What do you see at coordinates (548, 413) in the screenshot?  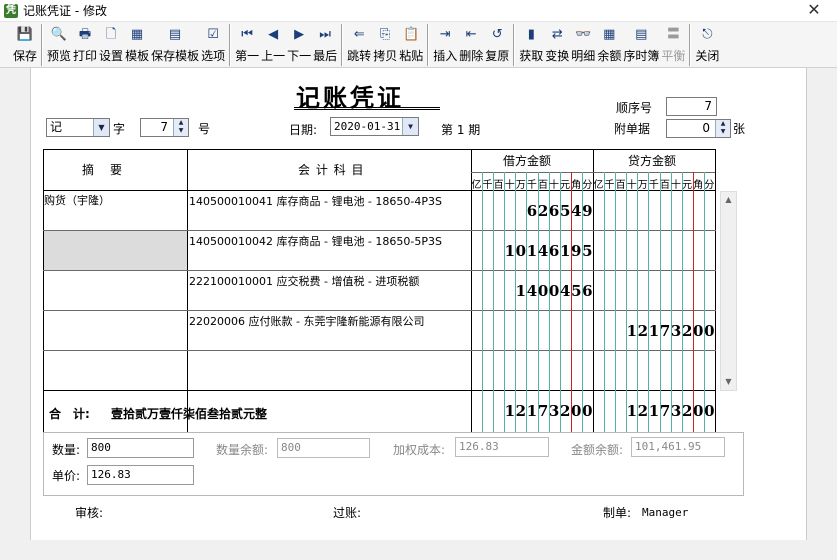 I see `total-debit-amount: 12173200` at bounding box center [548, 413].